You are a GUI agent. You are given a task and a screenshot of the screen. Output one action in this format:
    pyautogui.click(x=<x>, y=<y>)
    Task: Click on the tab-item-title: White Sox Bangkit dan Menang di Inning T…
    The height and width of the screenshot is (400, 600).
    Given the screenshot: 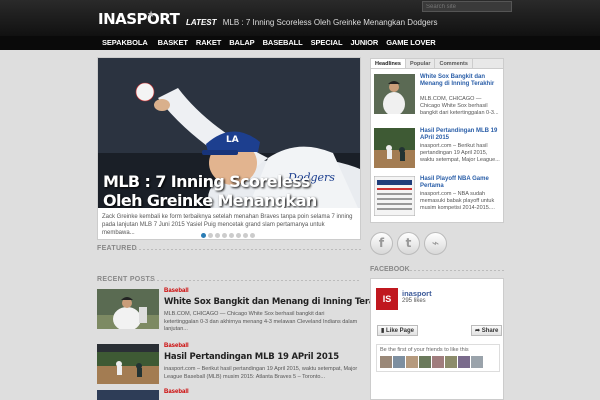 What is the action you would take?
    pyautogui.click(x=461, y=81)
    